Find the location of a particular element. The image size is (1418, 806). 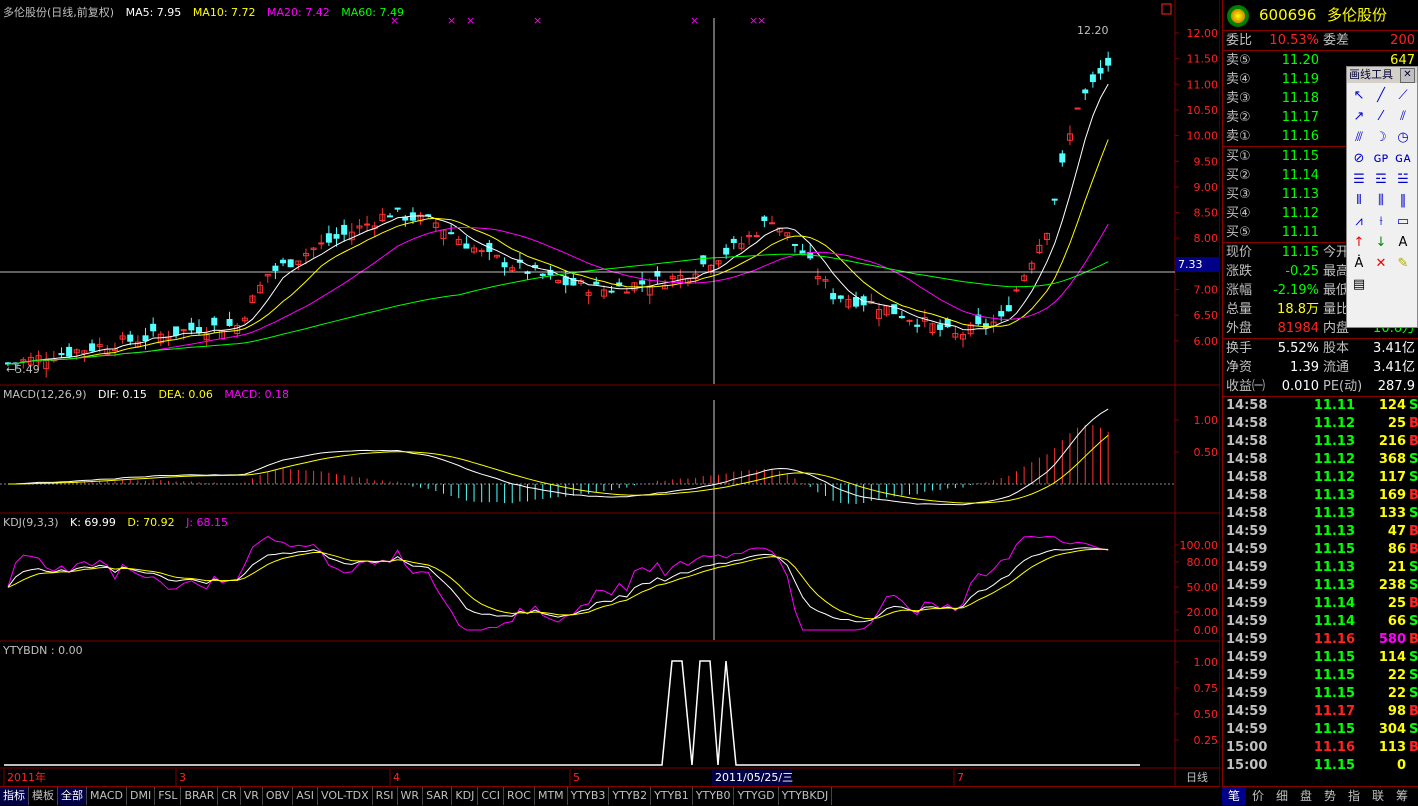

quote-tab: 筹 is located at coordinates (1402, 796).